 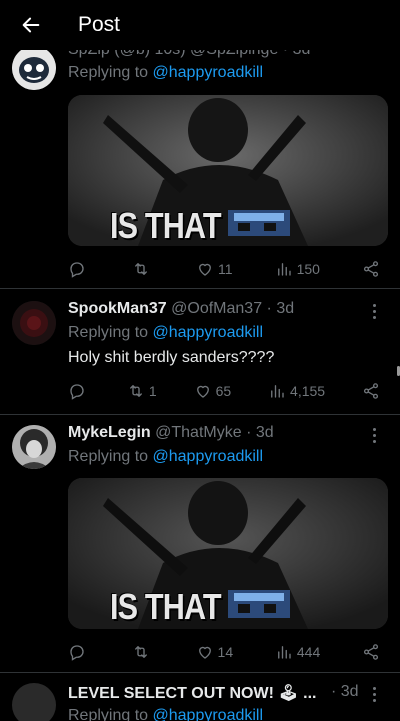 I want to click on author-handle: @ThatMyke · 3d, so click(x=214, y=432).